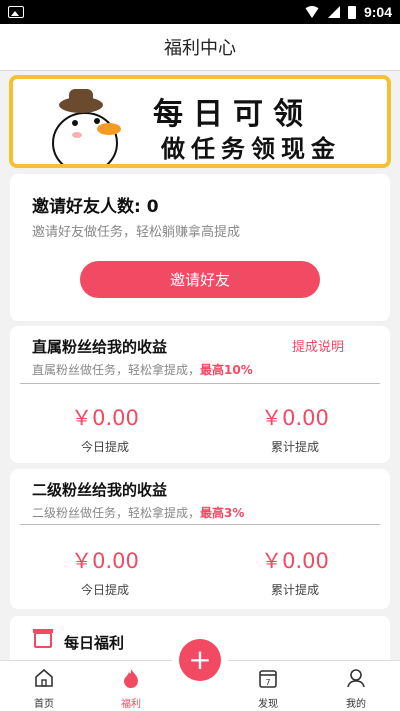 This screenshot has width=400, height=711. Describe the element at coordinates (200, 47) in the screenshot. I see `page-title: 福利中心` at that location.